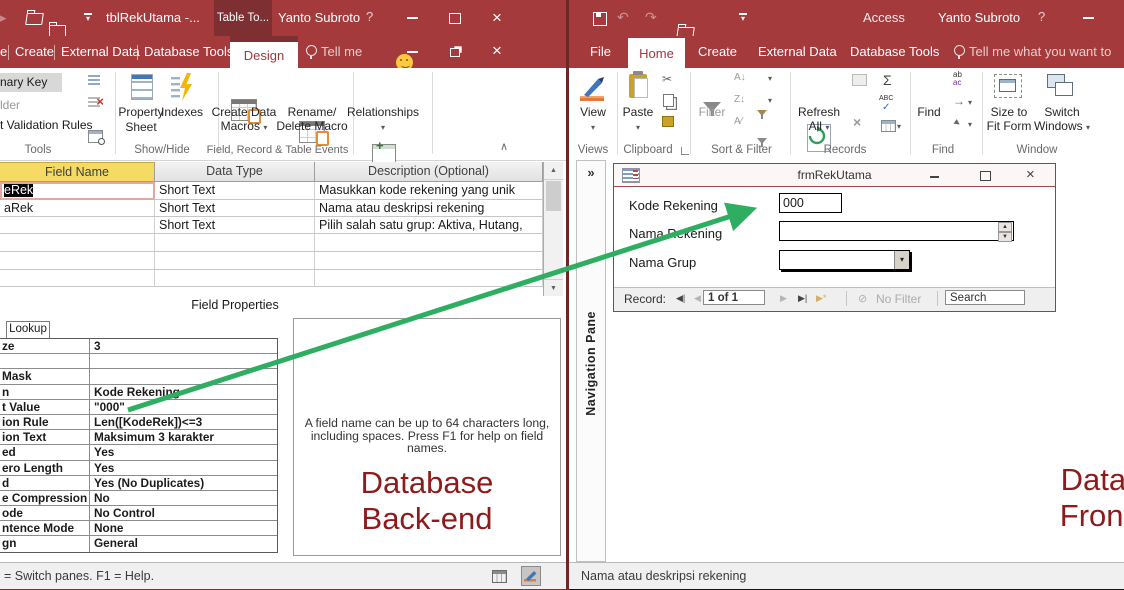 The width and height of the screenshot is (1124, 590). What do you see at coordinates (10, 105) in the screenshot?
I see `builder-button: lder` at bounding box center [10, 105].